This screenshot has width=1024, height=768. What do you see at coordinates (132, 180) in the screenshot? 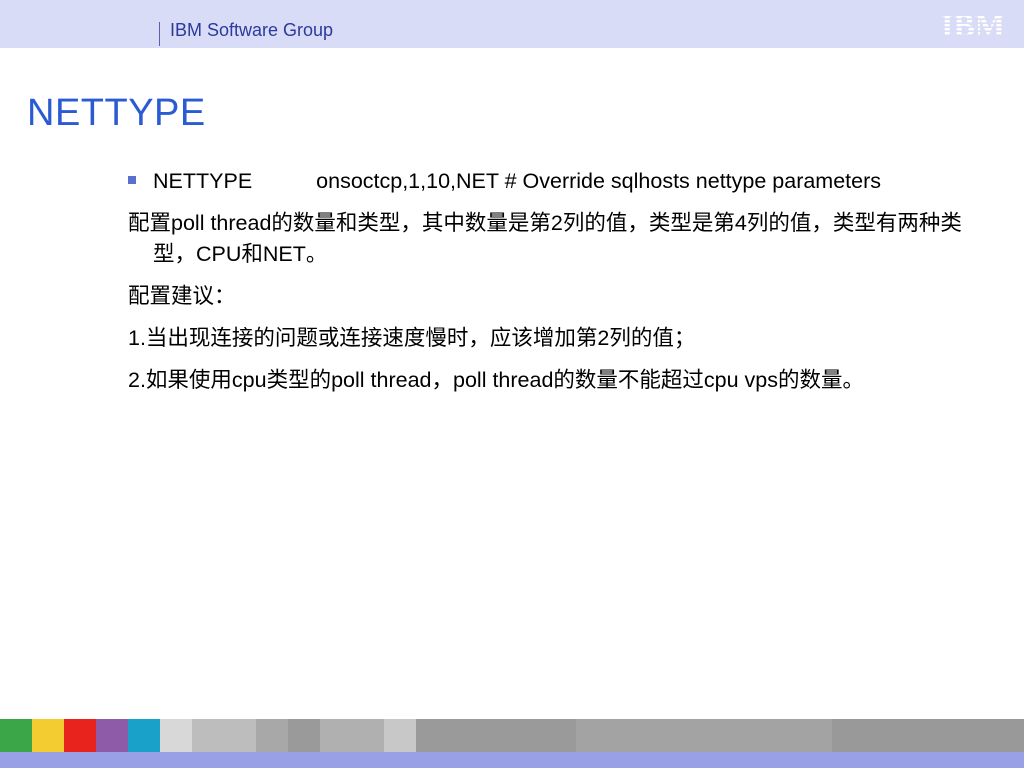
I see `square-bullet-icon` at bounding box center [132, 180].